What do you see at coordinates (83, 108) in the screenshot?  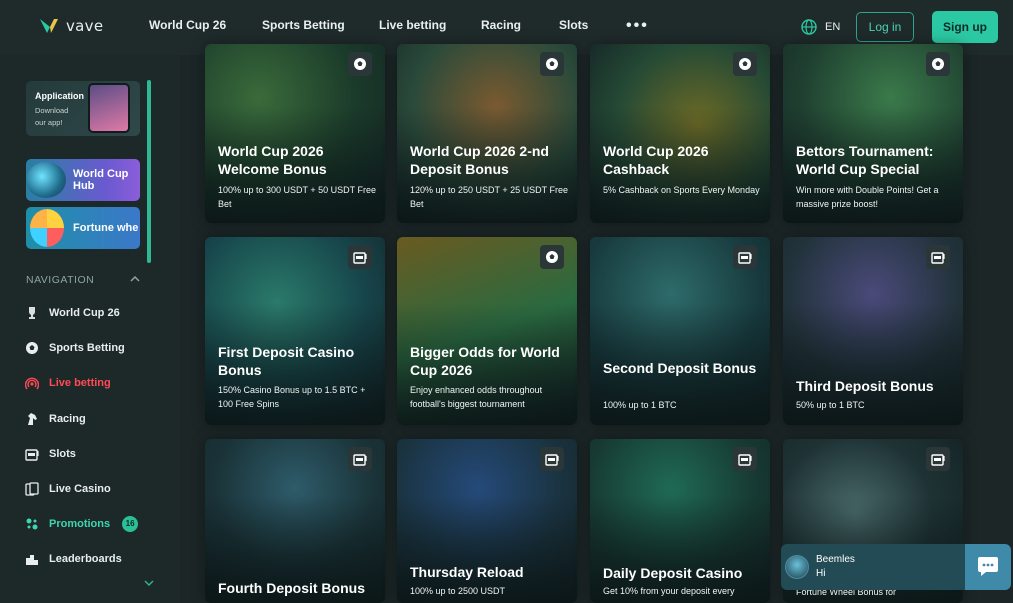 I see `app-download-banner: Application Download our app!` at bounding box center [83, 108].